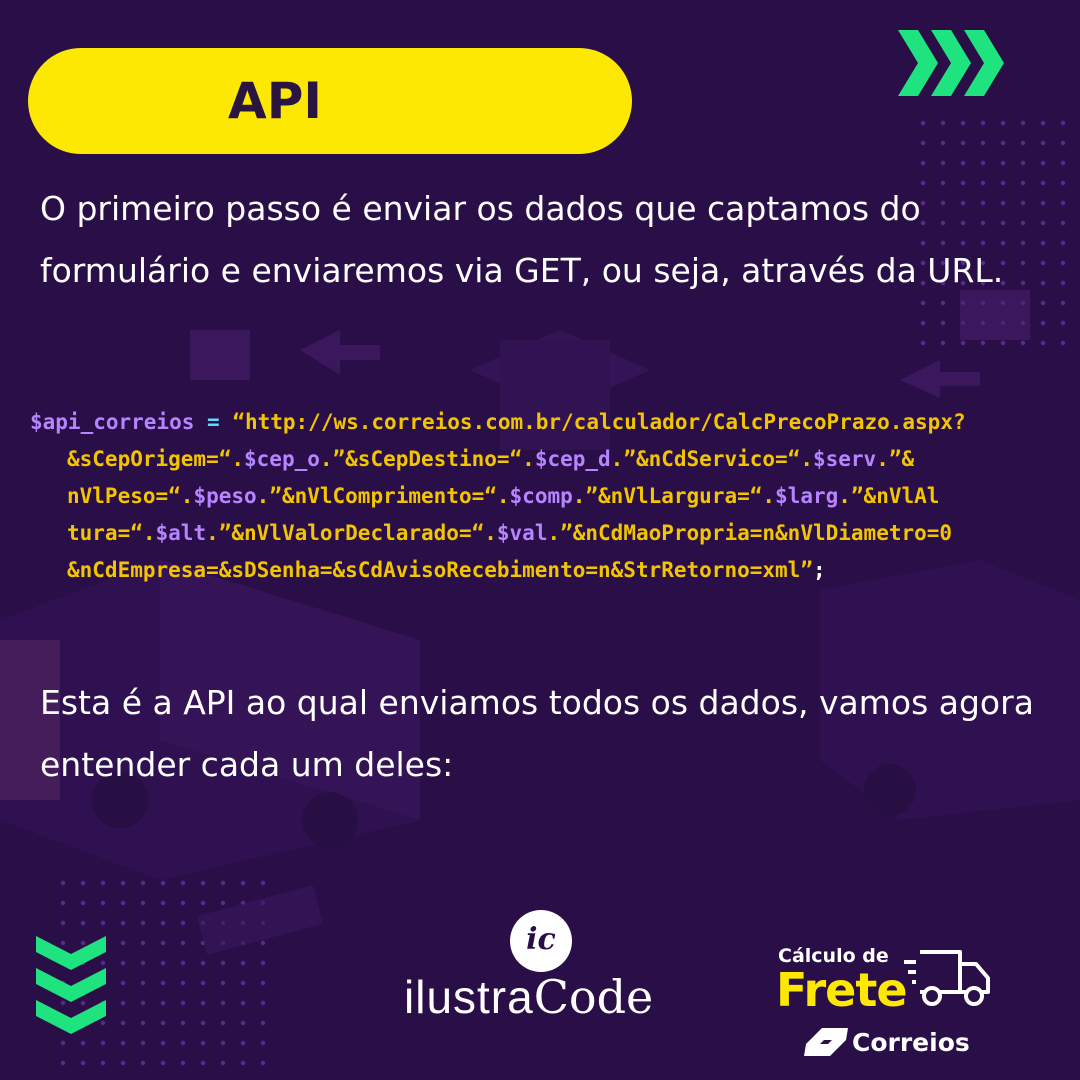 The image size is (1080, 1080). I want to click on code-token: $val, so click(522, 533).